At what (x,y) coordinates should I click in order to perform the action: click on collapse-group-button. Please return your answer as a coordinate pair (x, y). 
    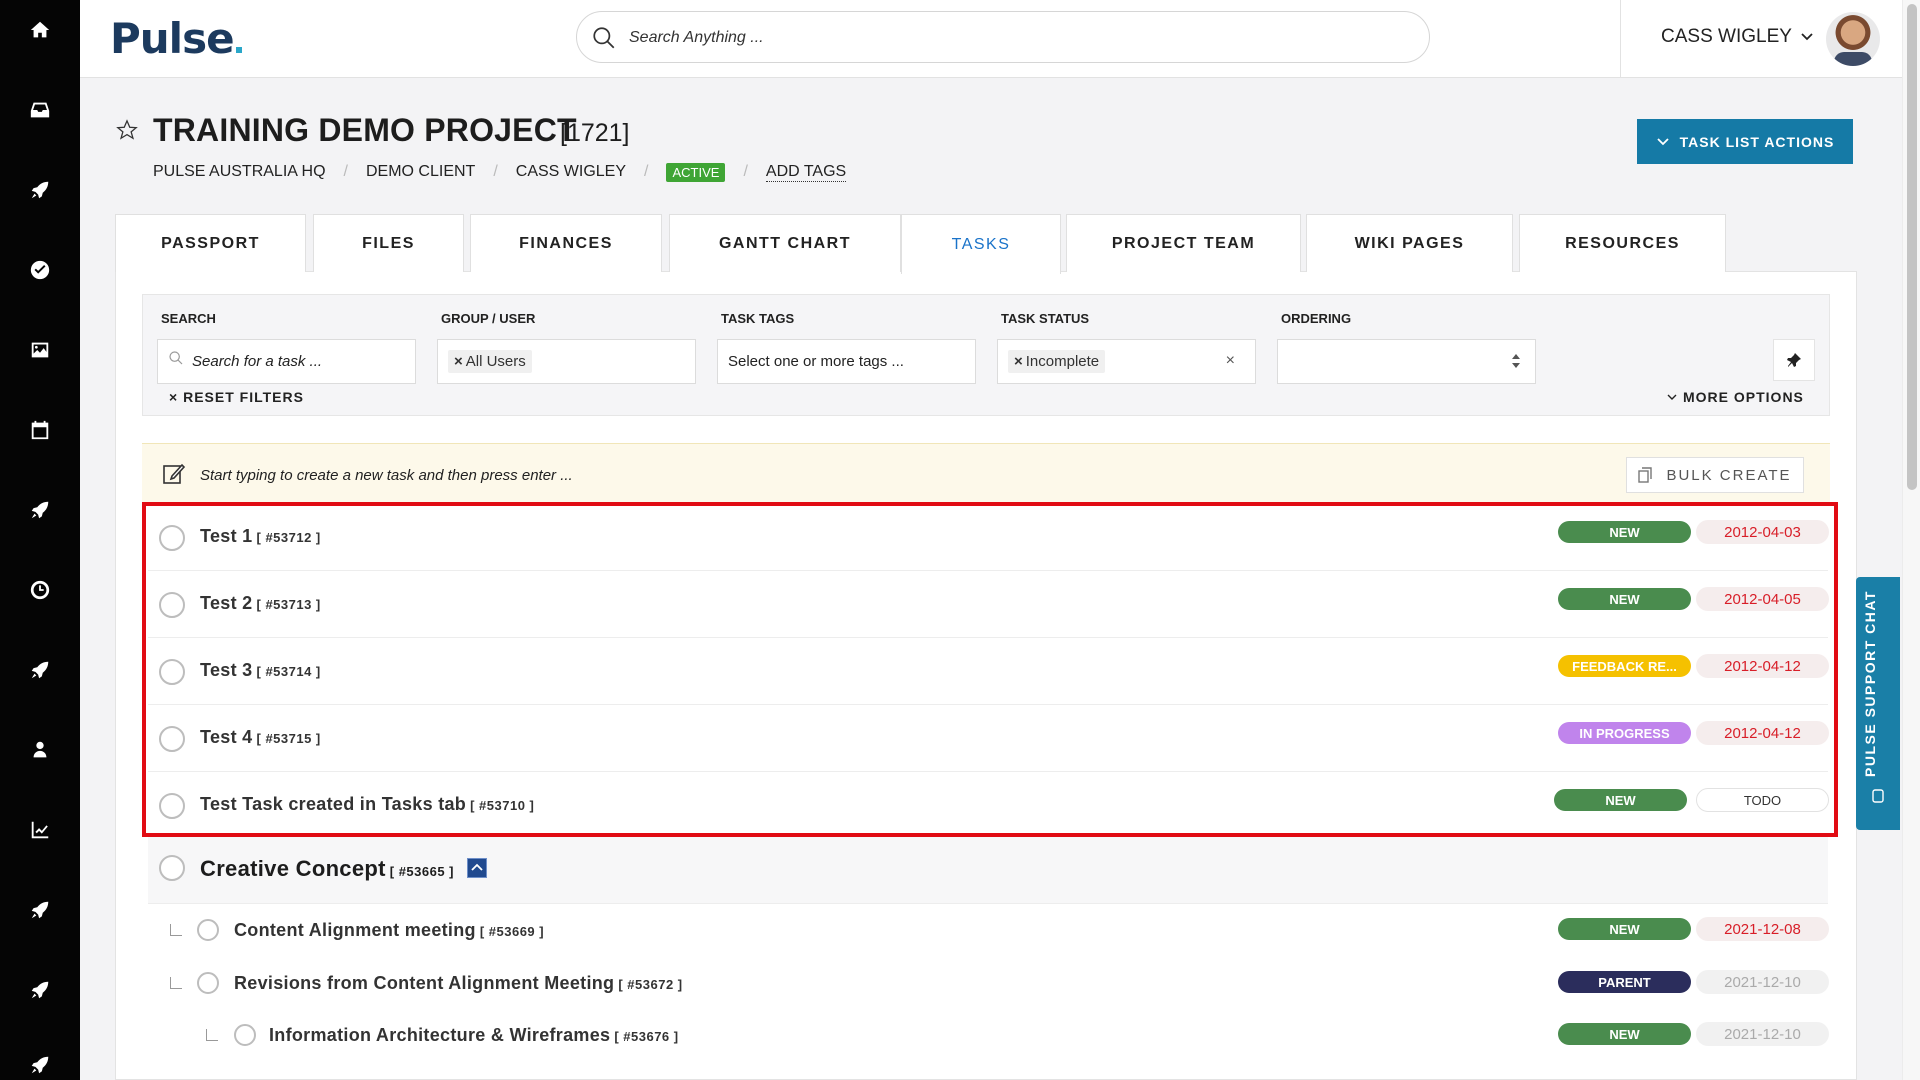
    Looking at the image, I should click on (477, 868).